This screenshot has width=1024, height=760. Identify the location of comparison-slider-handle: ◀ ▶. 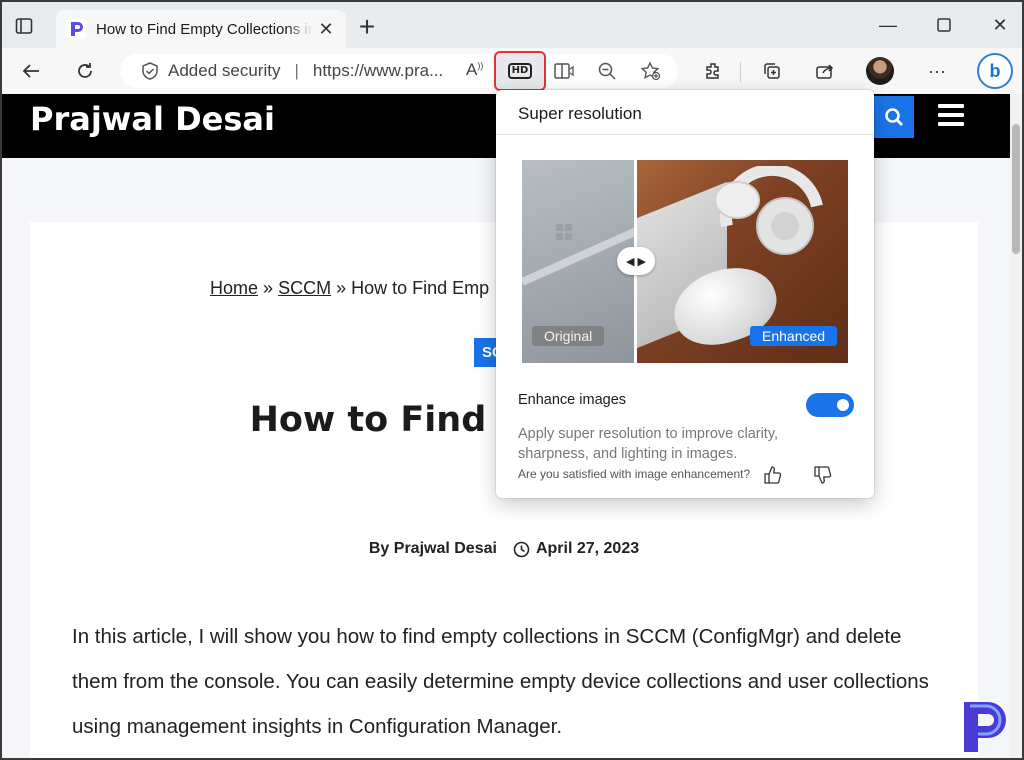
(636, 261).